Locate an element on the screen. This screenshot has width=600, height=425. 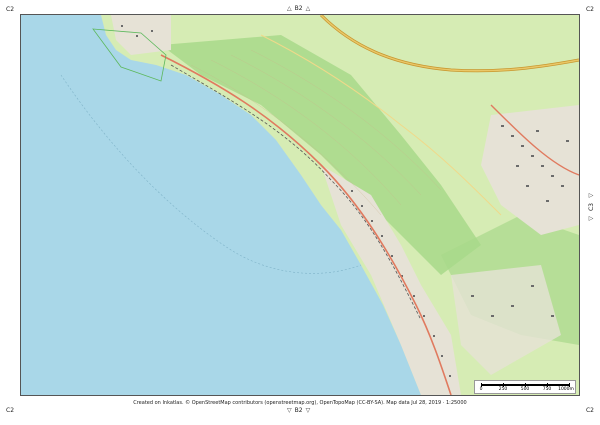
grid-edge-right: ▷ C3 ▷ is located at coordinates (591, 207).